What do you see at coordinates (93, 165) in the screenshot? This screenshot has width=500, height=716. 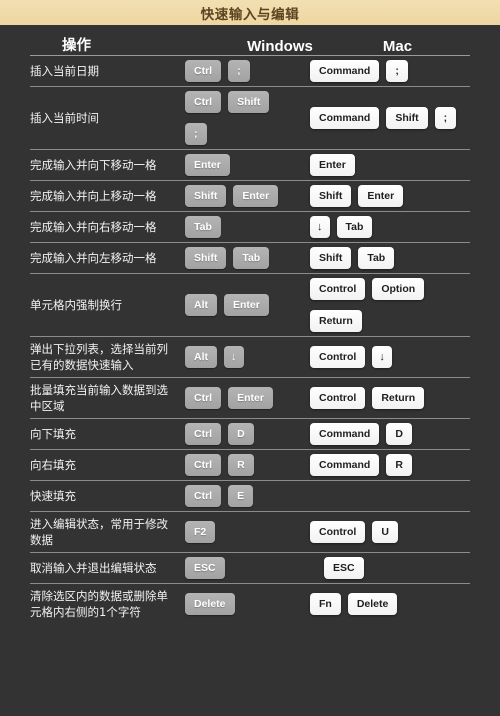 I see `operation-label: 完成输入并向下移动一格` at bounding box center [93, 165].